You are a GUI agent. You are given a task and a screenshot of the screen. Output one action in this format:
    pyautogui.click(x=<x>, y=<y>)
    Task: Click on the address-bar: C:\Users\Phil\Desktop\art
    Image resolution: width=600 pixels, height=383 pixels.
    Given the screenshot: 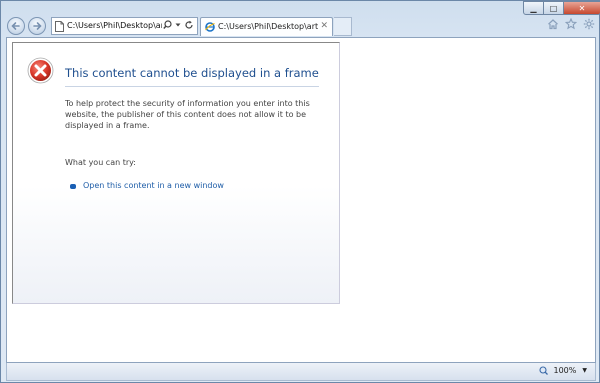 What is the action you would take?
    pyautogui.click(x=124, y=26)
    